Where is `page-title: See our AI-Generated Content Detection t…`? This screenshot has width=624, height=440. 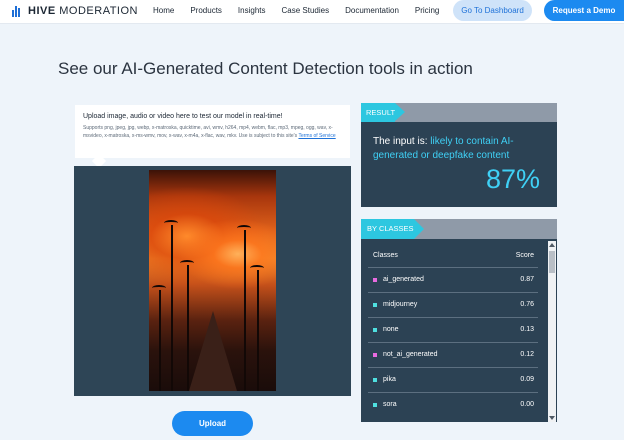 page-title: See our AI-Generated Content Detection t… is located at coordinates (265, 68).